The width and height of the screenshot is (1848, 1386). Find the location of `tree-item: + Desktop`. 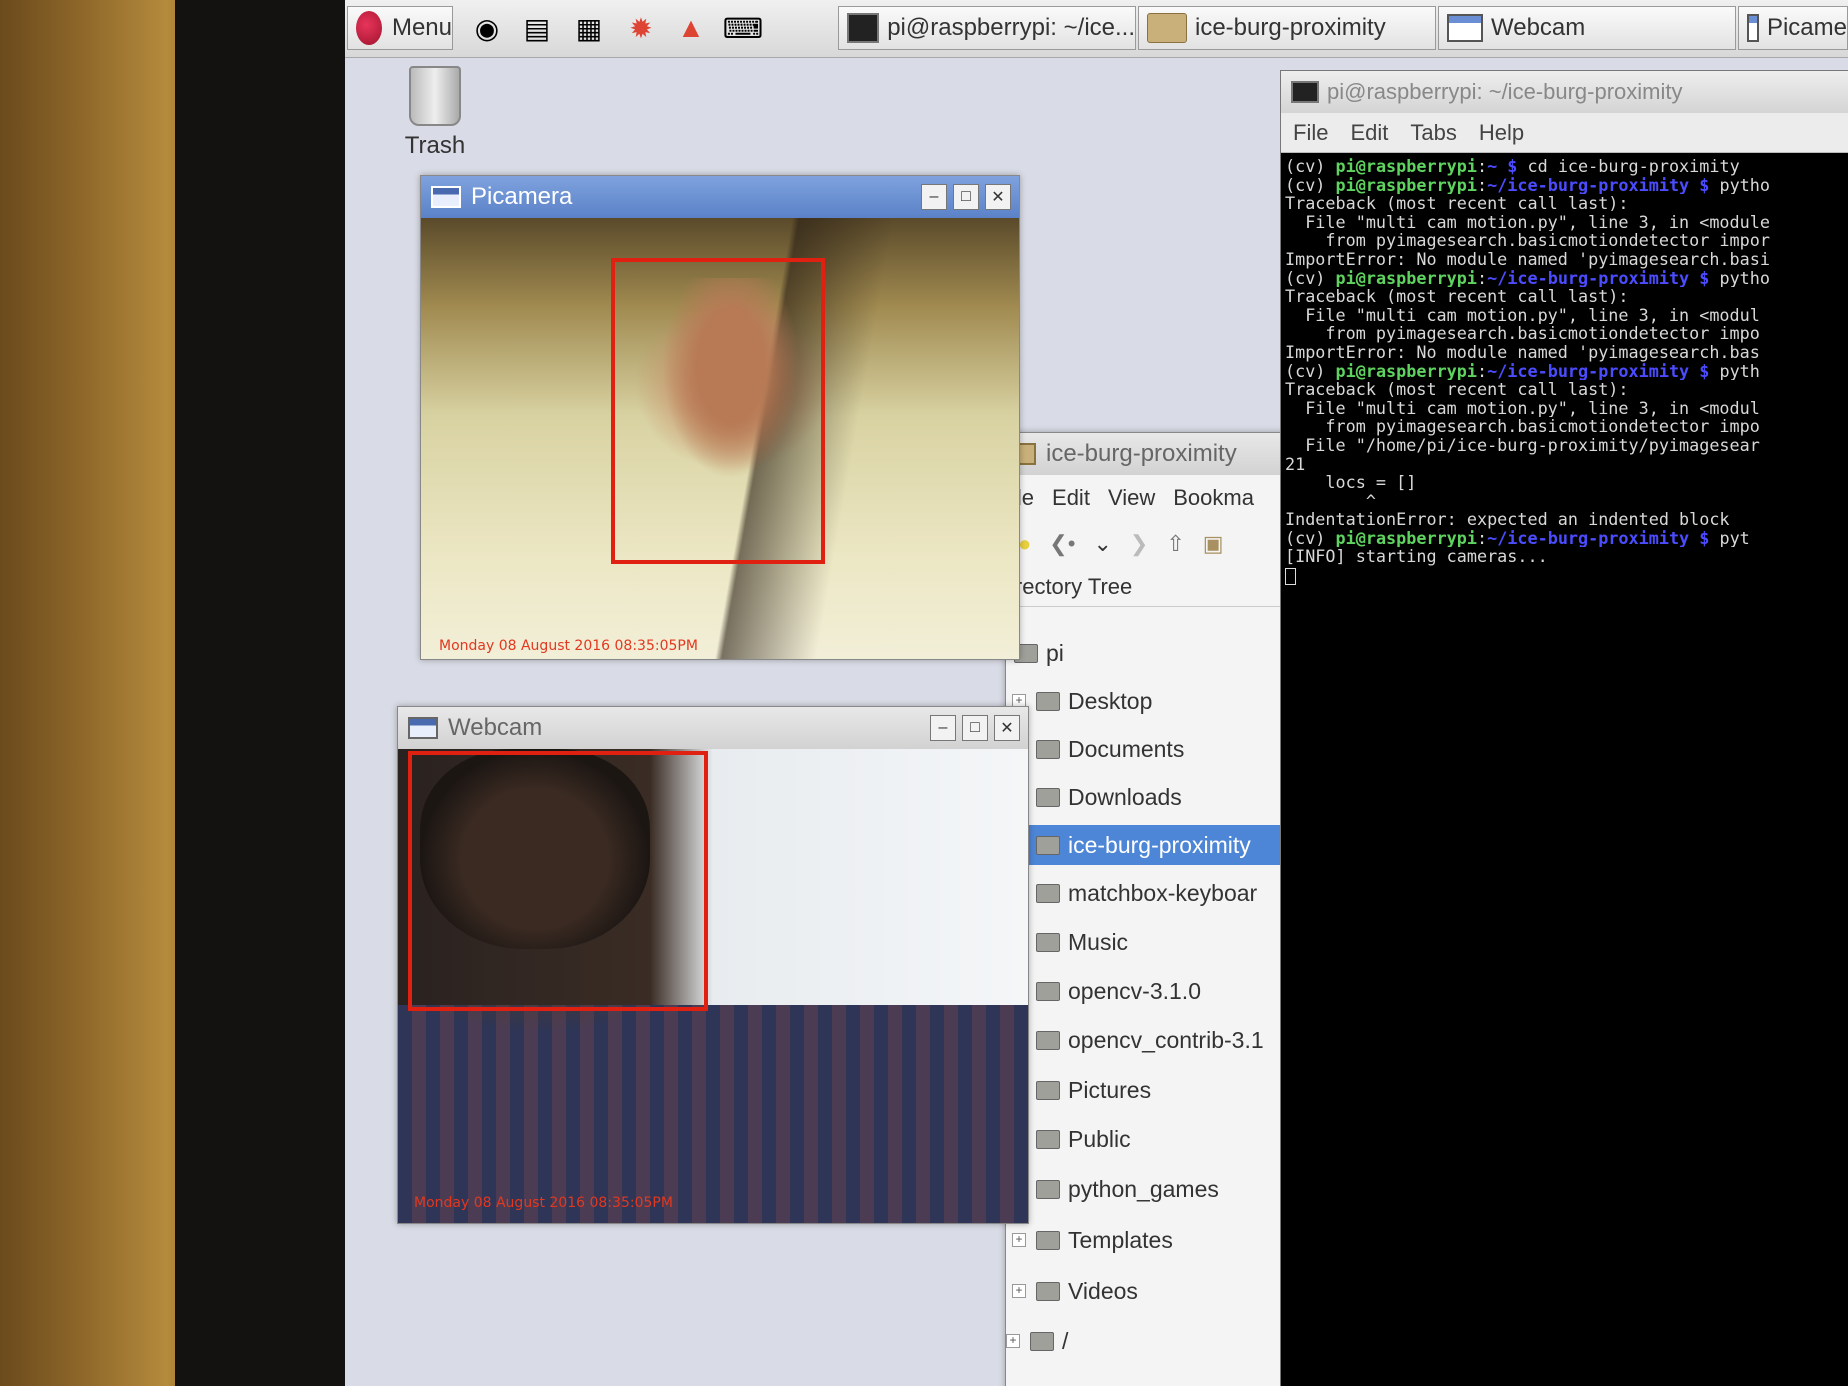

tree-item: + Desktop is located at coordinates (1155, 701).